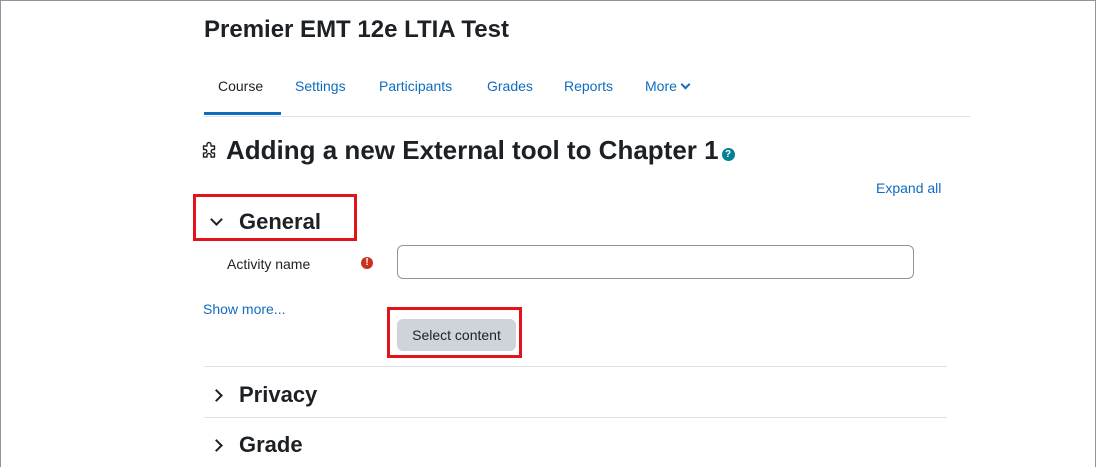 The image size is (1096, 468). Describe the element at coordinates (655, 262) in the screenshot. I see `activity-name-input` at that location.